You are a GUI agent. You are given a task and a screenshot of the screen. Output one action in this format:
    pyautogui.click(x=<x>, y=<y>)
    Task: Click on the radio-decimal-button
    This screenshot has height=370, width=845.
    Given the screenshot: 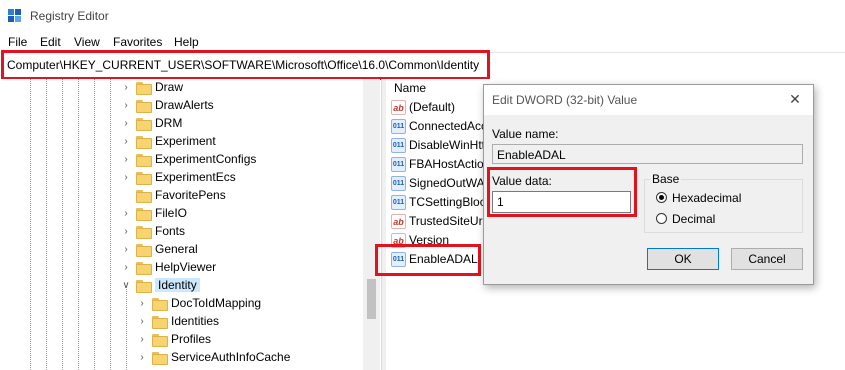 What is the action you would take?
    pyautogui.click(x=661, y=218)
    